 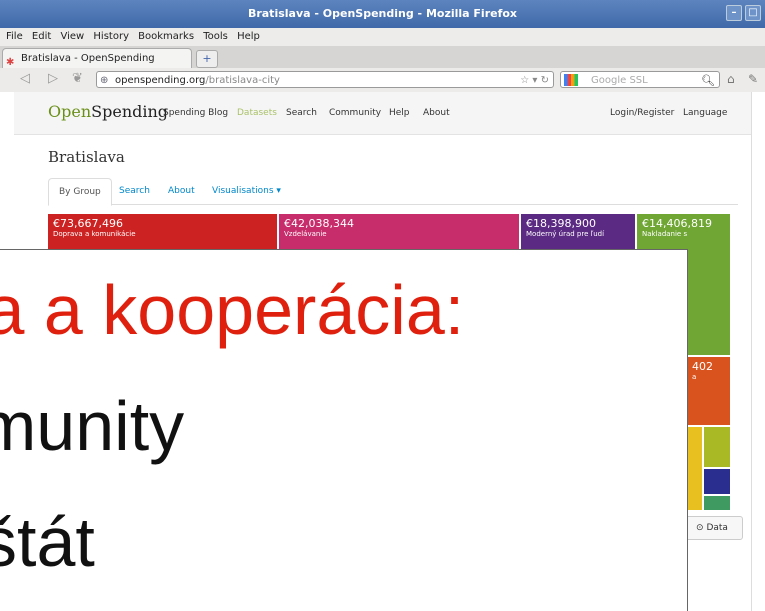 What do you see at coordinates (14, 36) in the screenshot?
I see `menu-file: File` at bounding box center [14, 36].